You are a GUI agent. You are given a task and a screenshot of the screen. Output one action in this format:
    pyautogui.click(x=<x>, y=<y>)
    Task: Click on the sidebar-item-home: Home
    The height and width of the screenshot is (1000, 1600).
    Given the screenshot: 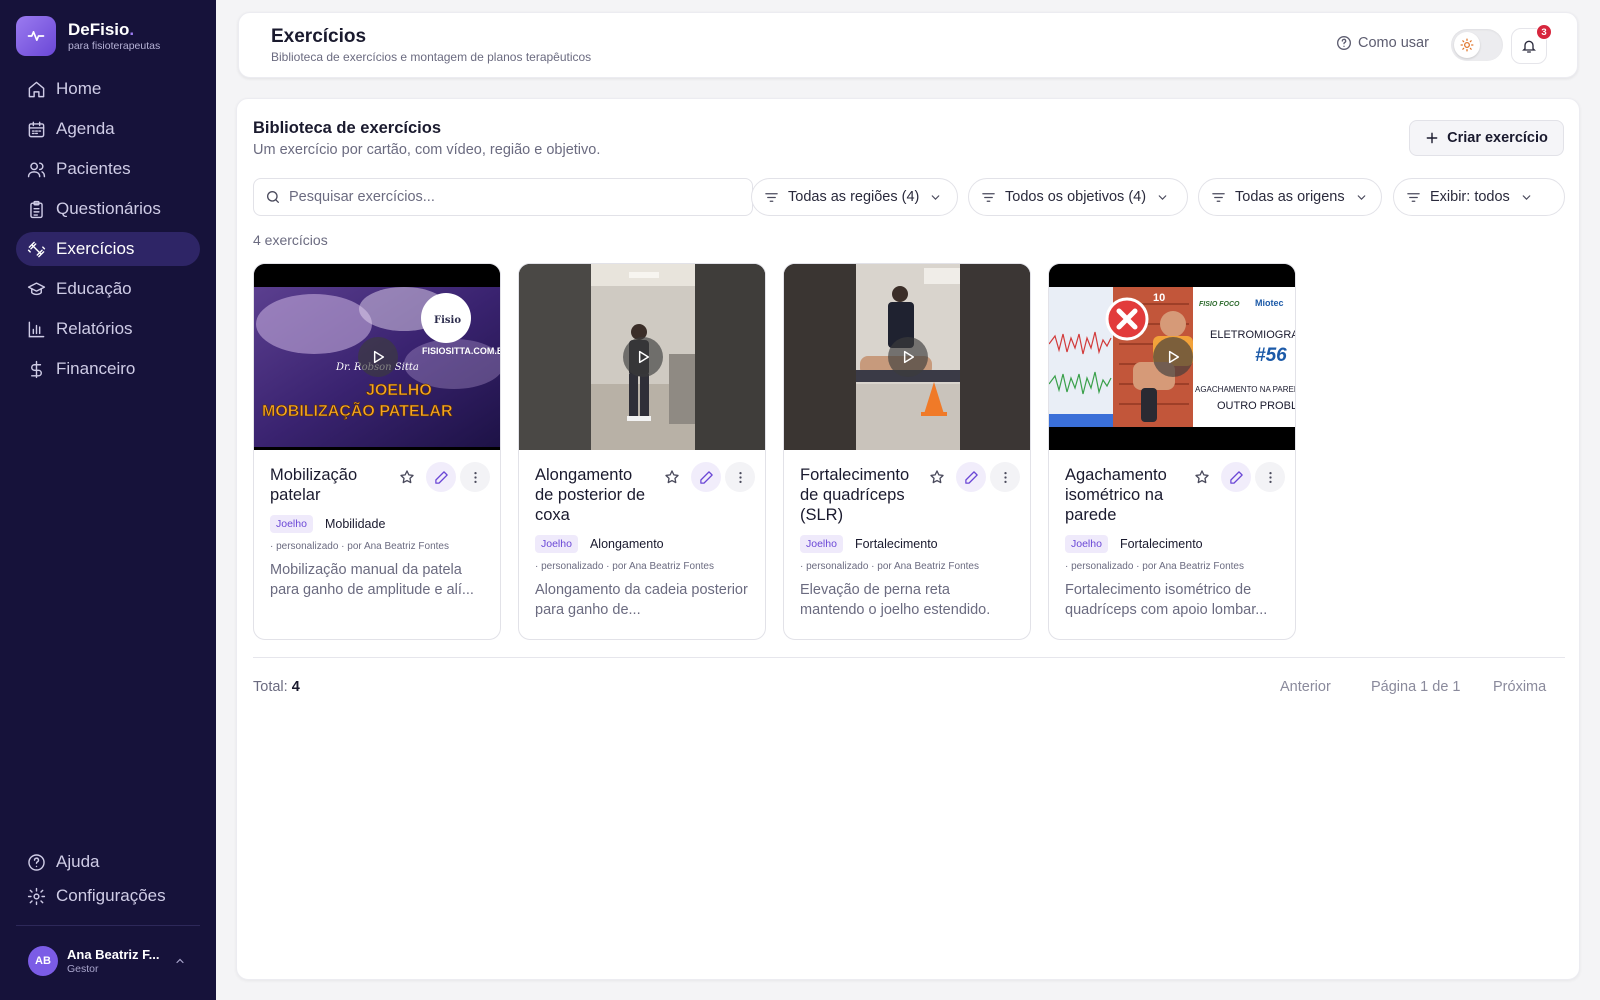 What is the action you would take?
    pyautogui.click(x=108, y=89)
    